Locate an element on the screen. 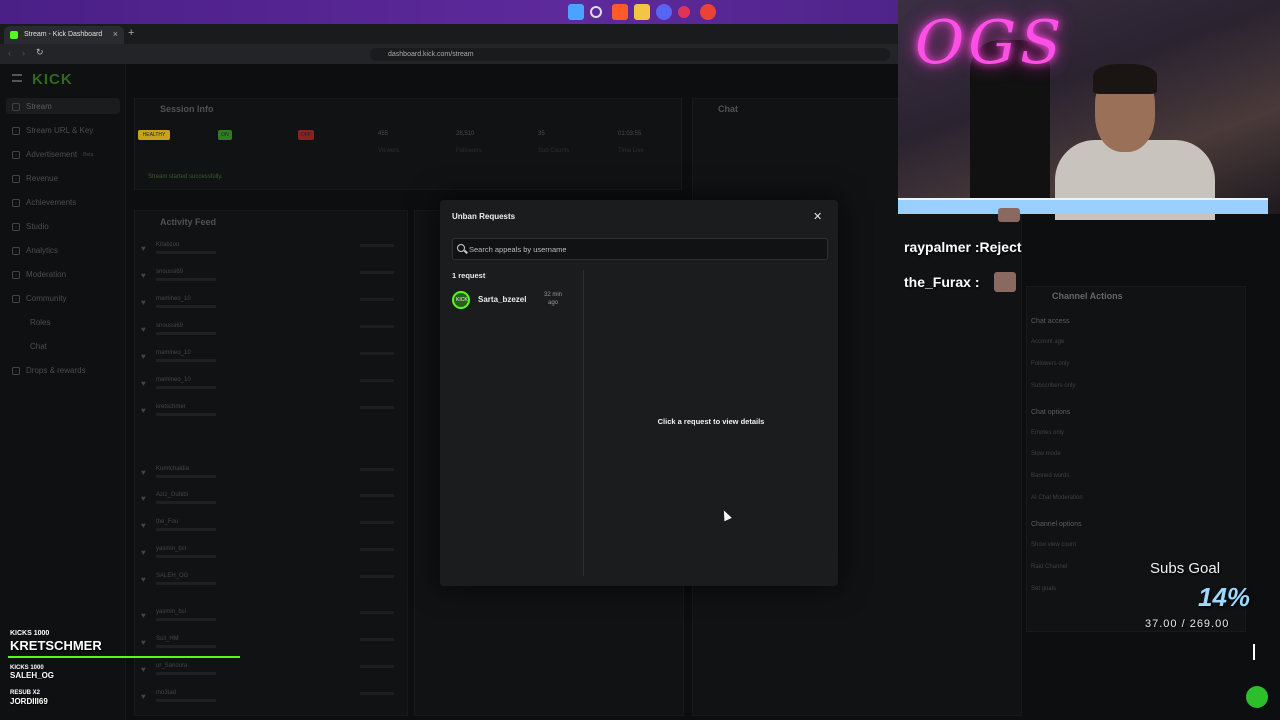 The height and width of the screenshot is (720, 1280). session-stat-value: 35 is located at coordinates (541, 134).